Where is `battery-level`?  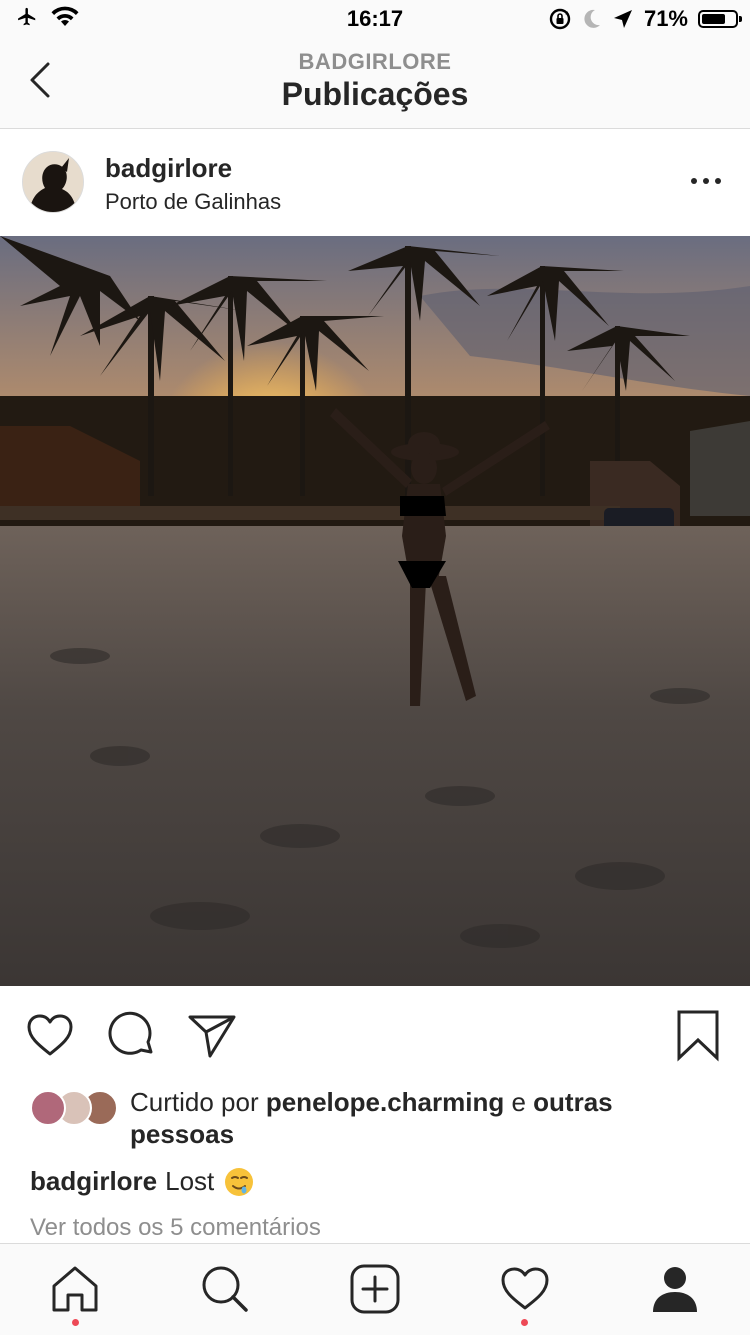 battery-level is located at coordinates (713, 19).